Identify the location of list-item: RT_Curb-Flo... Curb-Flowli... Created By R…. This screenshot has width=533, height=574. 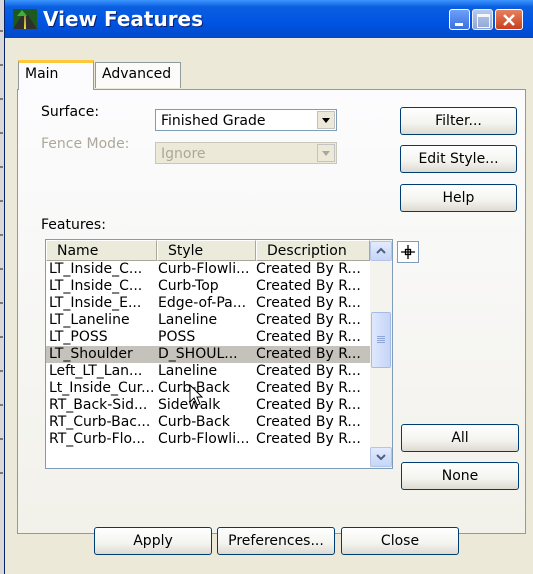
(208, 439).